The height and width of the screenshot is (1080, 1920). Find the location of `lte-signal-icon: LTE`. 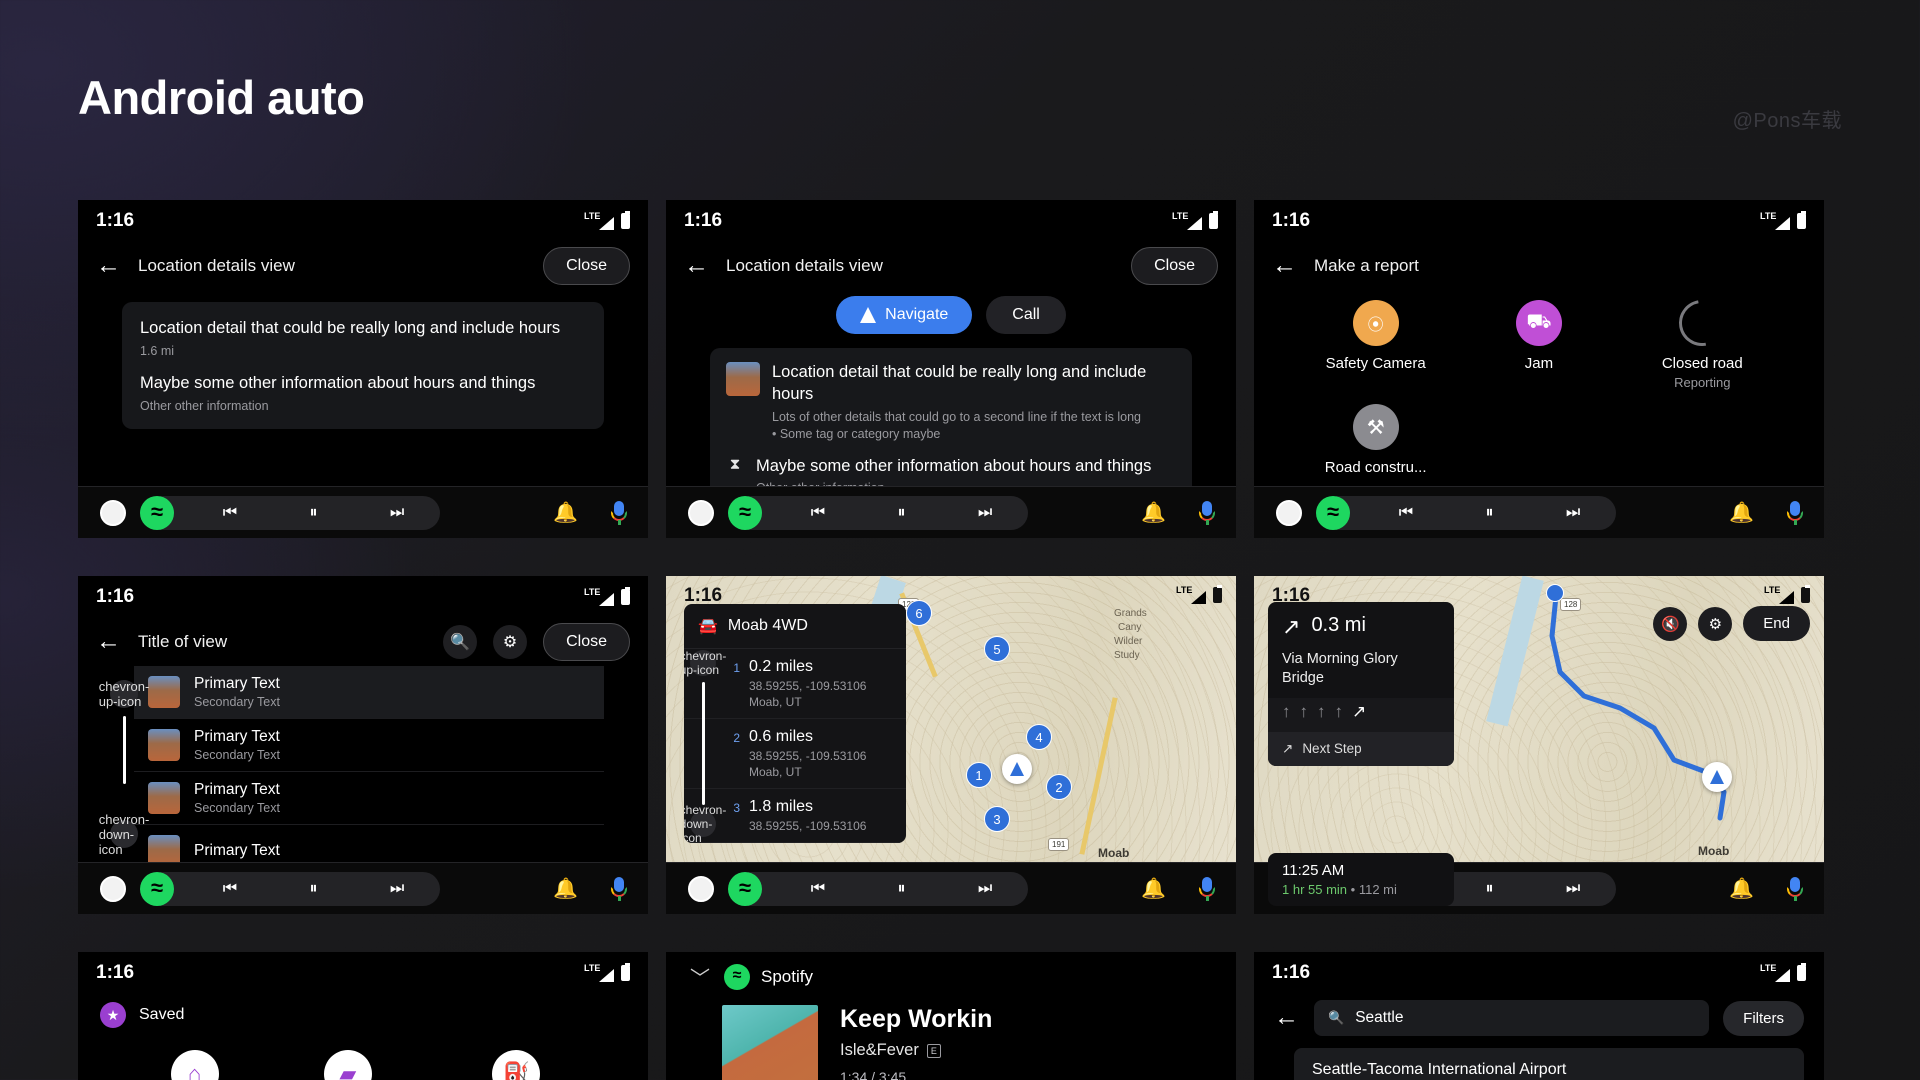

lte-signal-icon: LTE is located at coordinates (599, 596).